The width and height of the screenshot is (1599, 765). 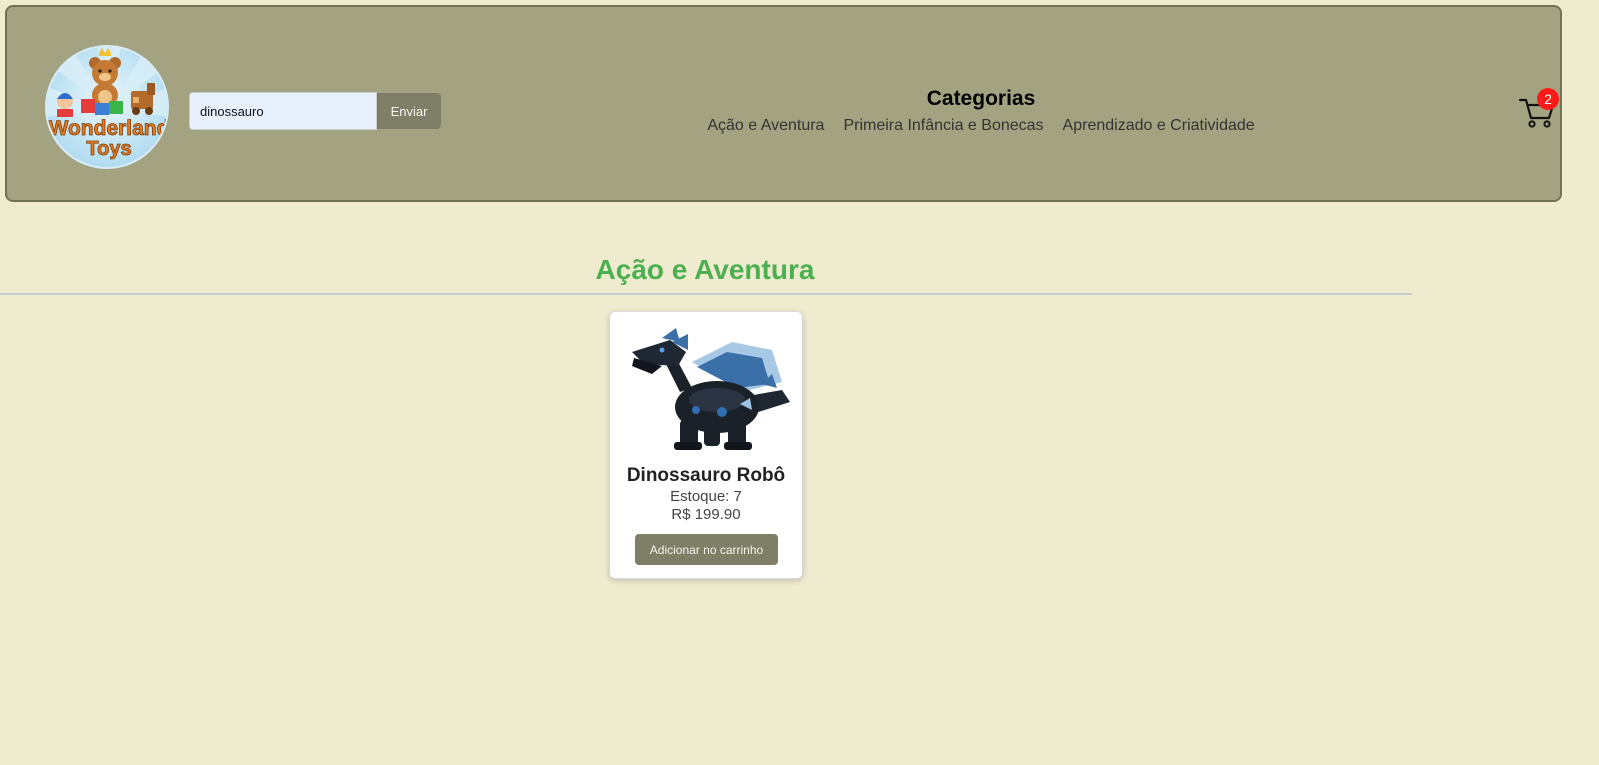 What do you see at coordinates (109, 128) in the screenshot?
I see `svg-text: Wonderland` at bounding box center [109, 128].